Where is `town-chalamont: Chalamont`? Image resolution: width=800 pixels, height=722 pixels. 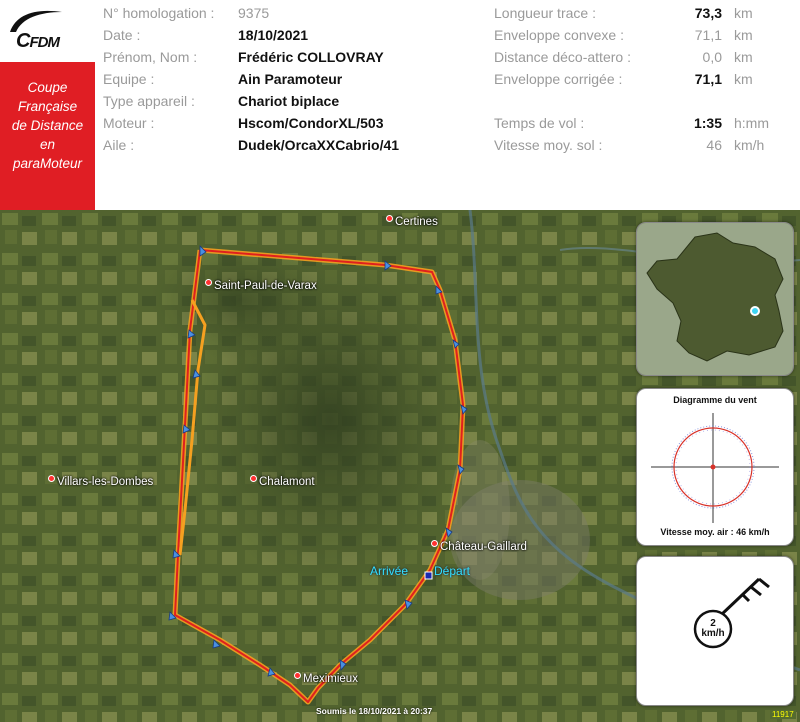 town-chalamont: Chalamont is located at coordinates (282, 481).